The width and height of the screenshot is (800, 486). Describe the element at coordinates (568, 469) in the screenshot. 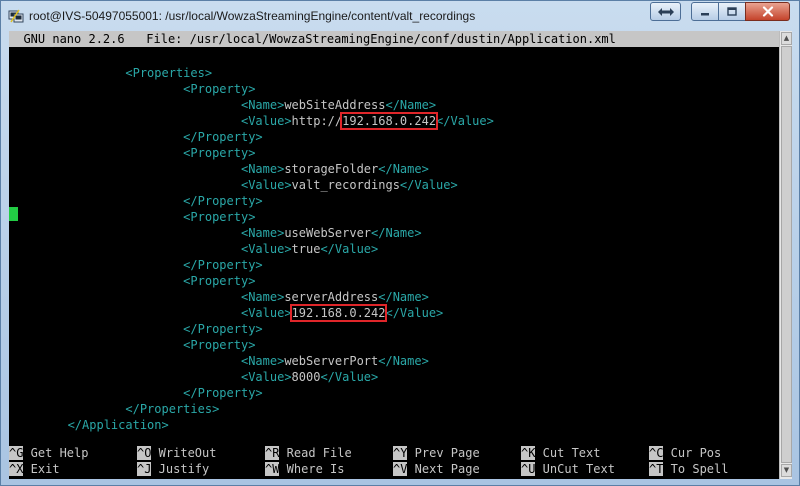

I see `shortcut-item: ^U UnCut Text` at that location.